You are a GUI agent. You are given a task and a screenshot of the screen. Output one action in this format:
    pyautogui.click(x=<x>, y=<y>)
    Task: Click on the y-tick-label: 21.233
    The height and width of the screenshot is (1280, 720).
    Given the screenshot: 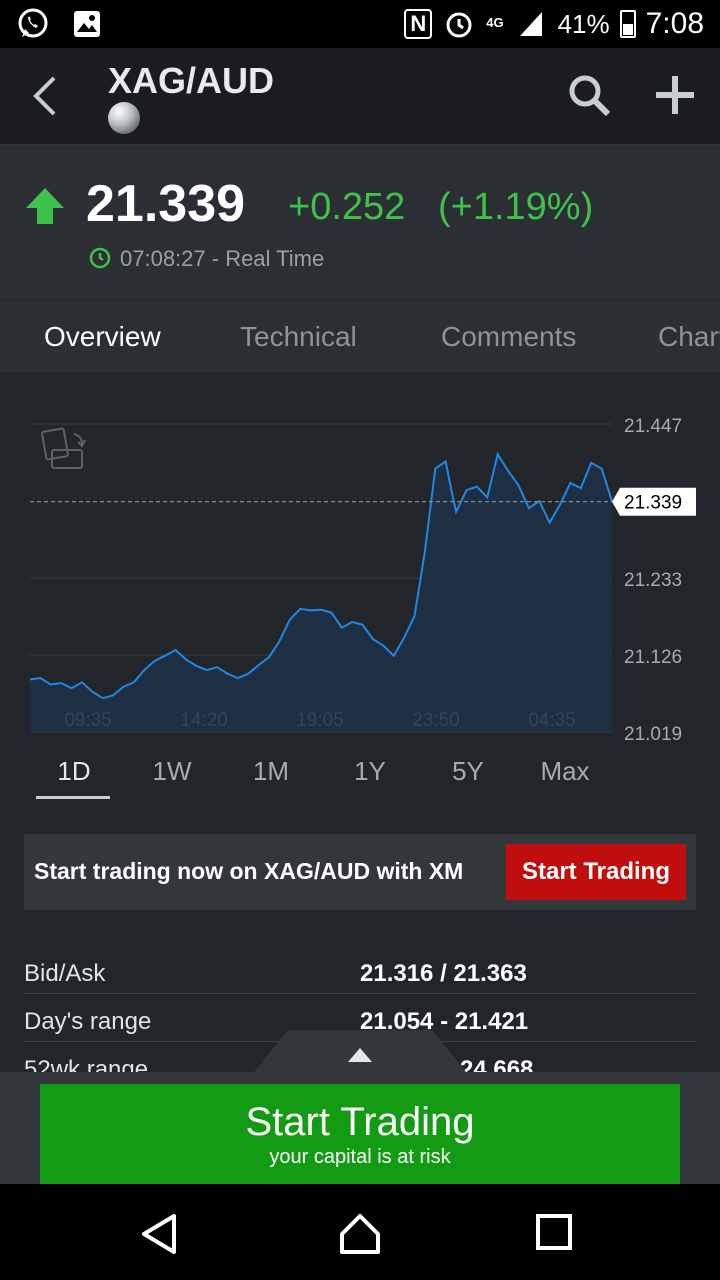 What is the action you would take?
    pyautogui.click(x=653, y=580)
    